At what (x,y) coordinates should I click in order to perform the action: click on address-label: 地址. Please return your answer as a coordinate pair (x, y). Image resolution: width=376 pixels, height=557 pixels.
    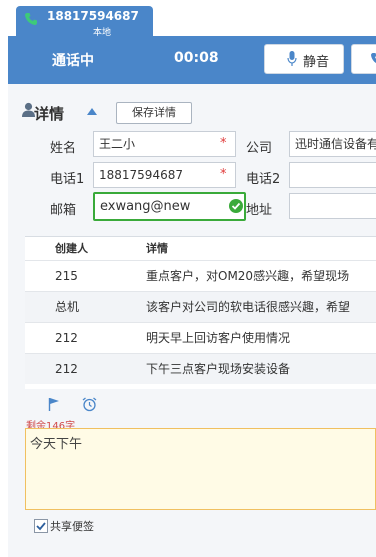
    Looking at the image, I should click on (259, 210).